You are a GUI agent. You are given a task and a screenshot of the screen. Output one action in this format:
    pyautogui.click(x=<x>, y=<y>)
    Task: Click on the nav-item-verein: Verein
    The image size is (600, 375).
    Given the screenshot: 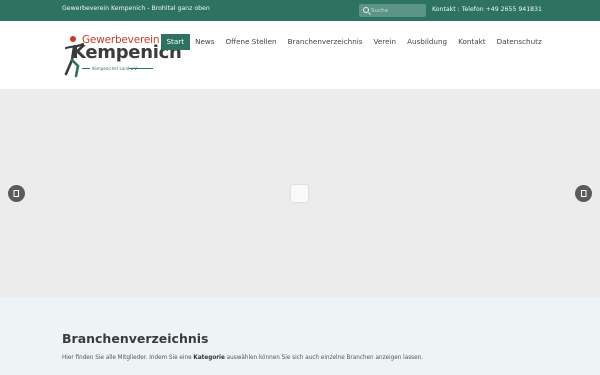 What is the action you would take?
    pyautogui.click(x=385, y=42)
    